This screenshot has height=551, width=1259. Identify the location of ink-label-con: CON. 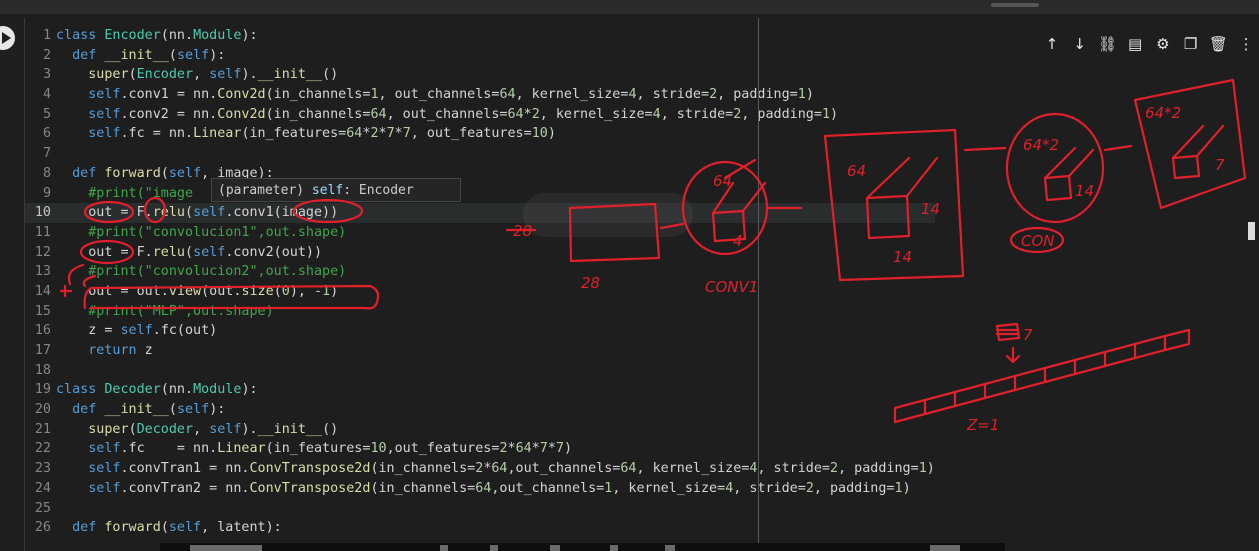
(1038, 241).